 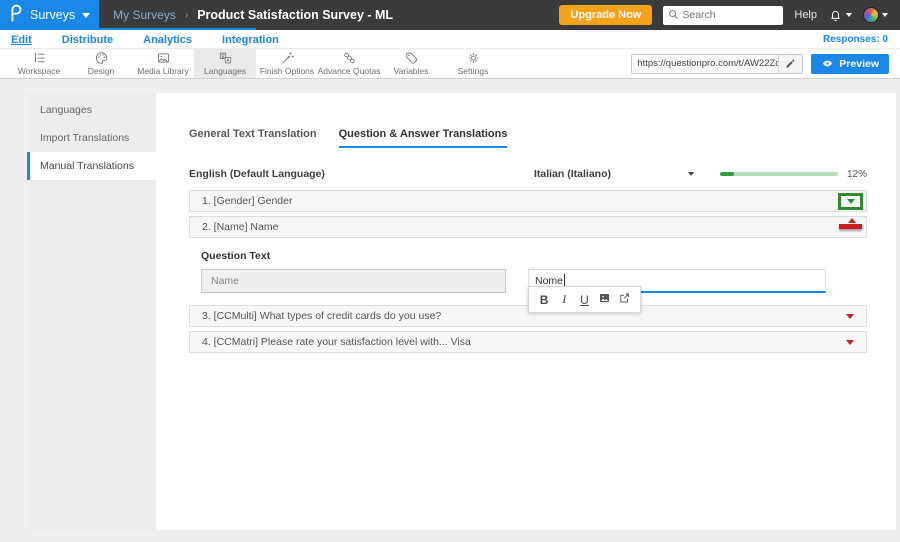 I want to click on bell-icon, so click(x=835, y=15).